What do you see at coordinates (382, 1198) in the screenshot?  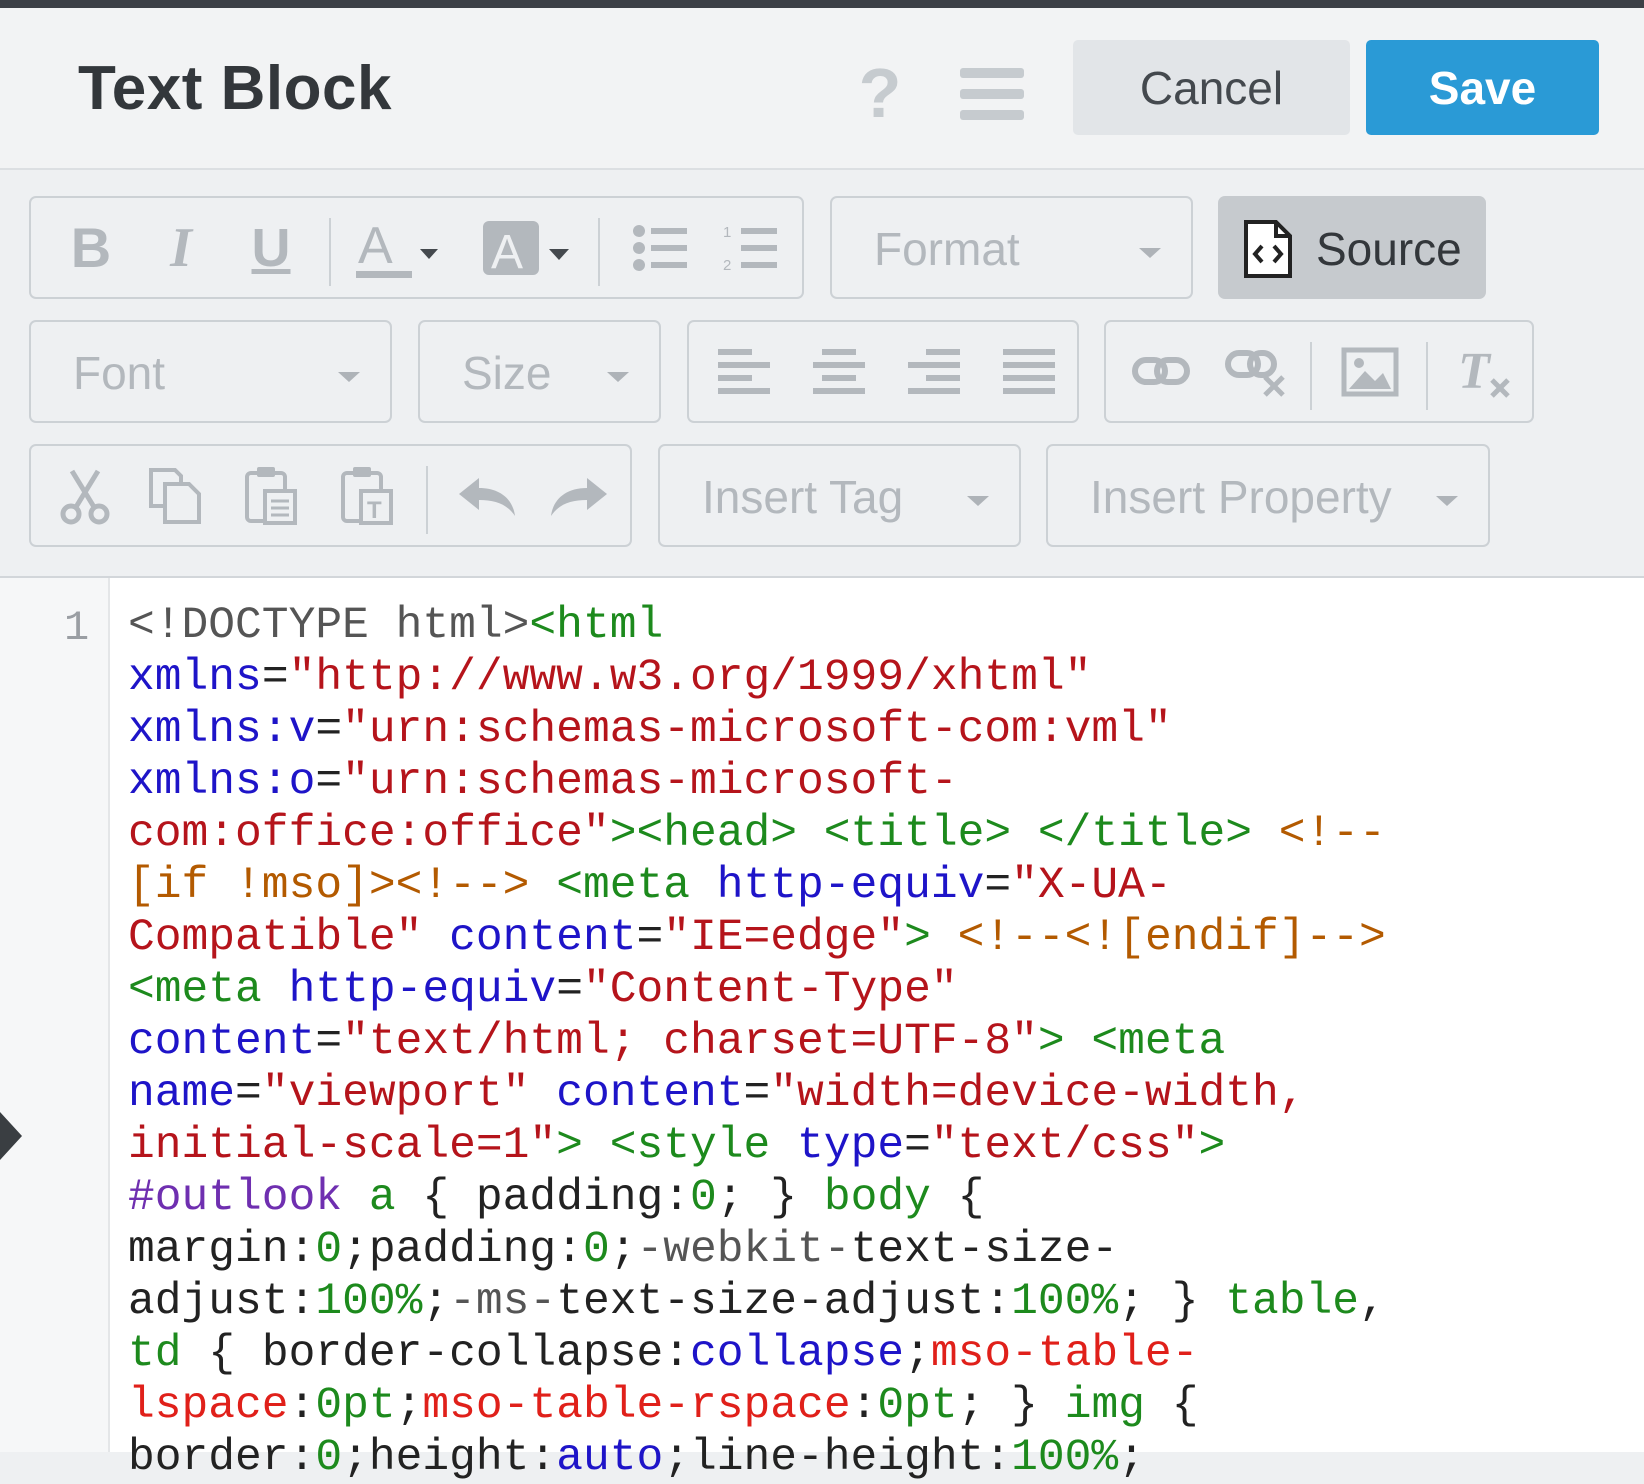 I see `code-token: a` at bounding box center [382, 1198].